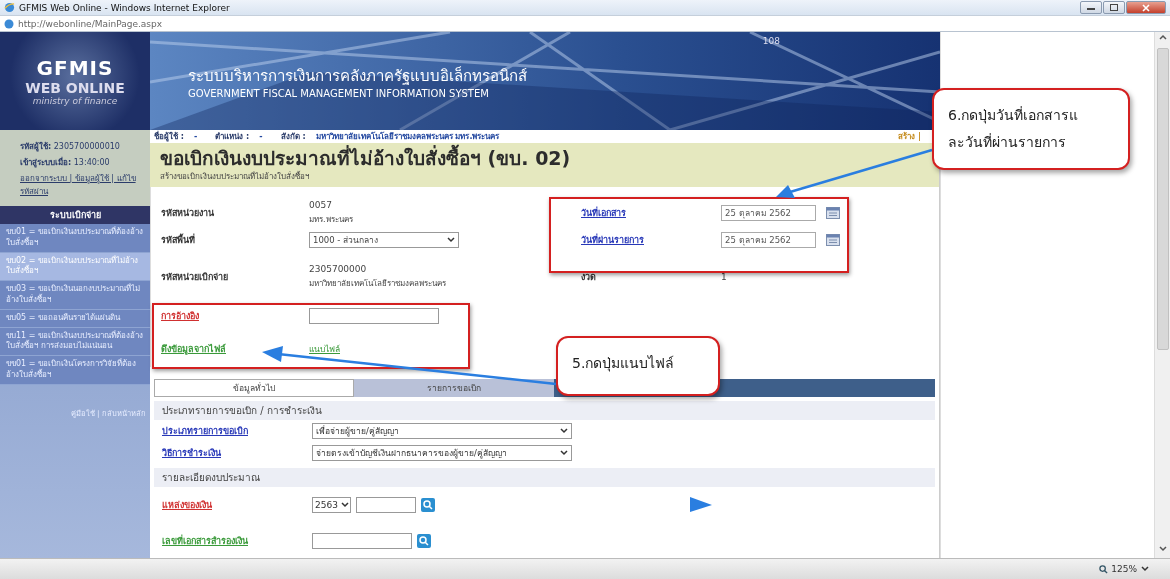 This screenshot has height=579, width=1170. I want to click on tab: รายการขอเบิก, so click(454, 387).